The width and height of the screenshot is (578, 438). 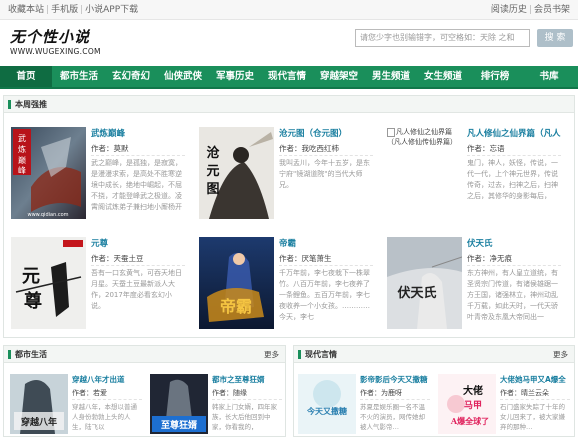 What do you see at coordinates (509, 10) in the screenshot?
I see `reading-history-link: 阅读历史` at bounding box center [509, 10].